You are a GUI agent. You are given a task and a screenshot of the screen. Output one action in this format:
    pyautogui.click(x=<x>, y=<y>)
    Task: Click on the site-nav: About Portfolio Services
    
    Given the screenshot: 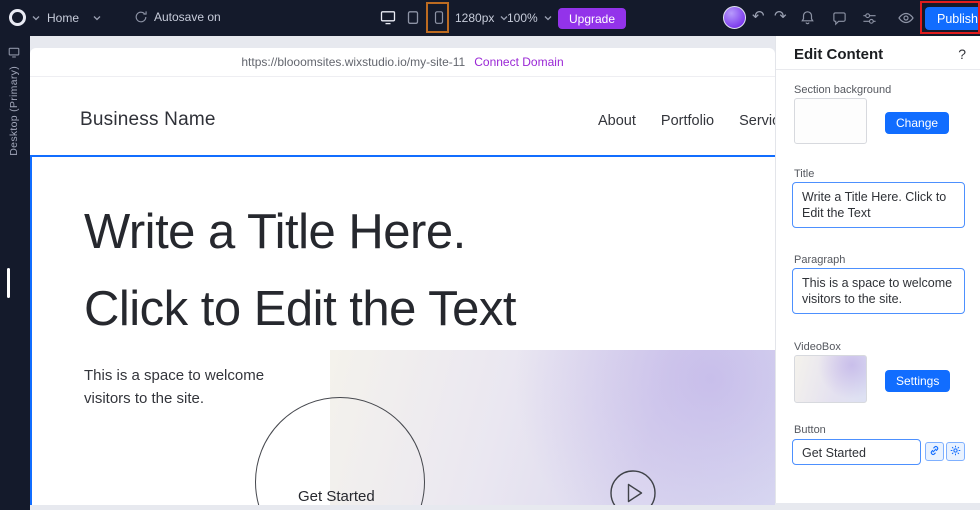 What is the action you would take?
    pyautogui.click(x=686, y=121)
    